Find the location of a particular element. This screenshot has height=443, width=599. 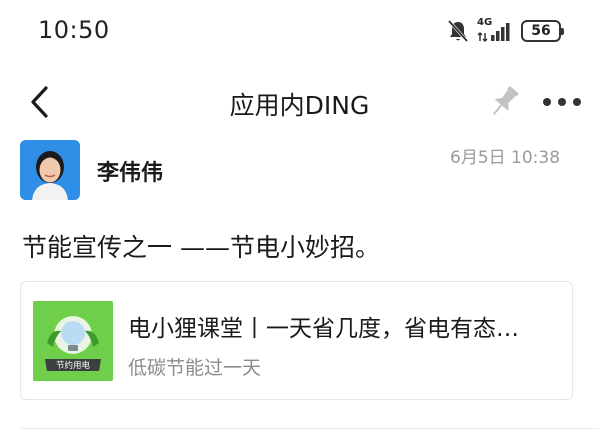

more-dots-icon is located at coordinates (562, 103).